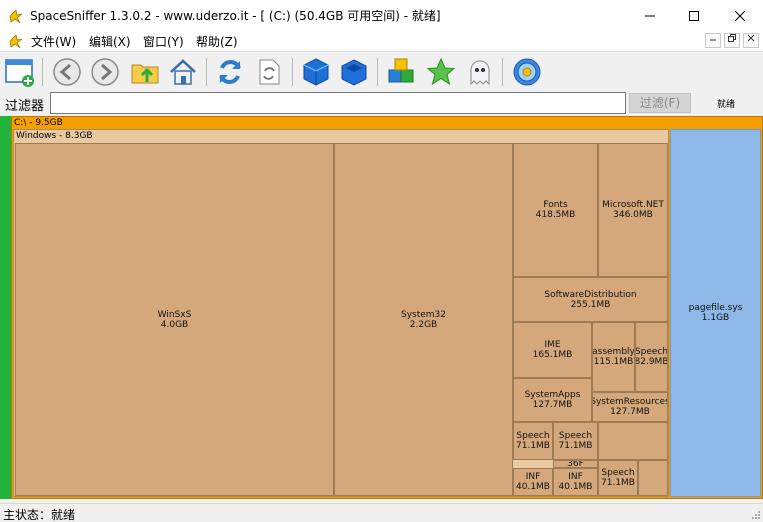  I want to click on minimize-icon, so click(650, 15).